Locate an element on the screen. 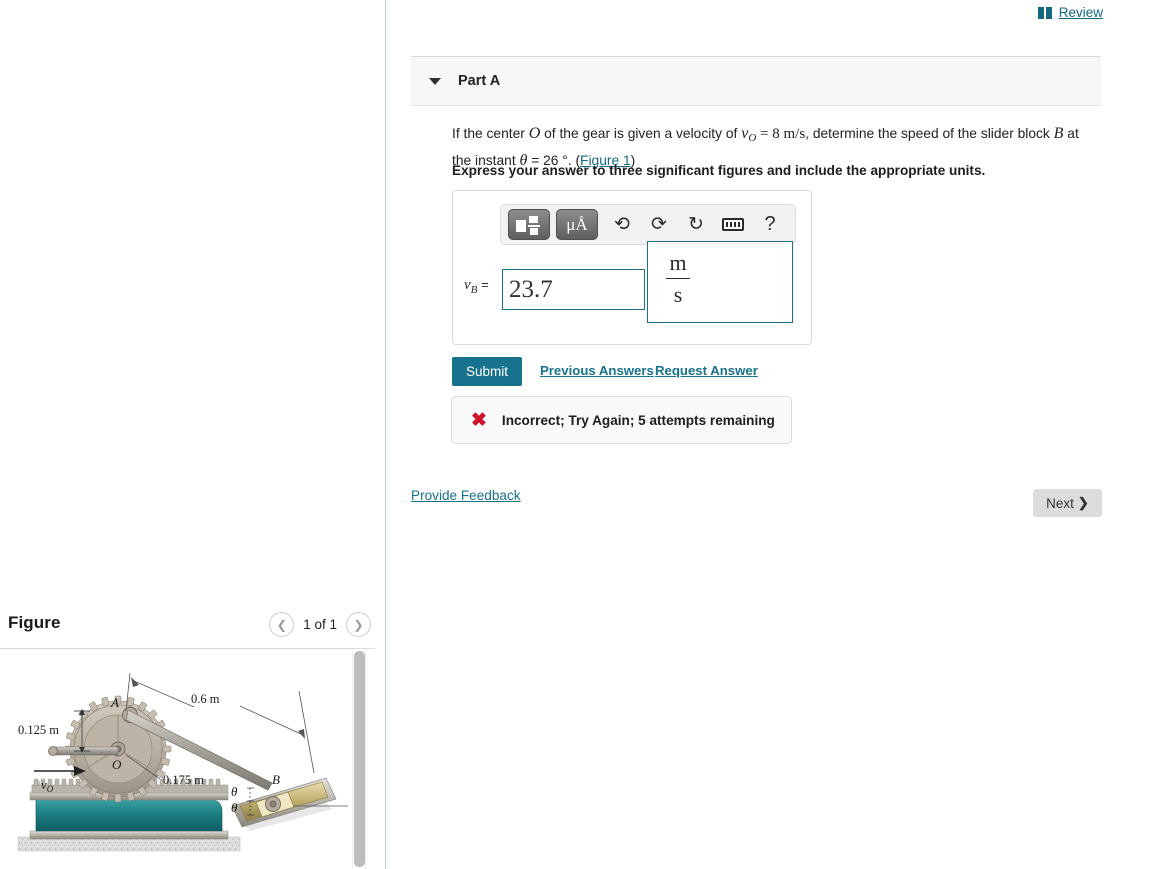 The image size is (1172, 869). caret-down-icon is located at coordinates (435, 81).